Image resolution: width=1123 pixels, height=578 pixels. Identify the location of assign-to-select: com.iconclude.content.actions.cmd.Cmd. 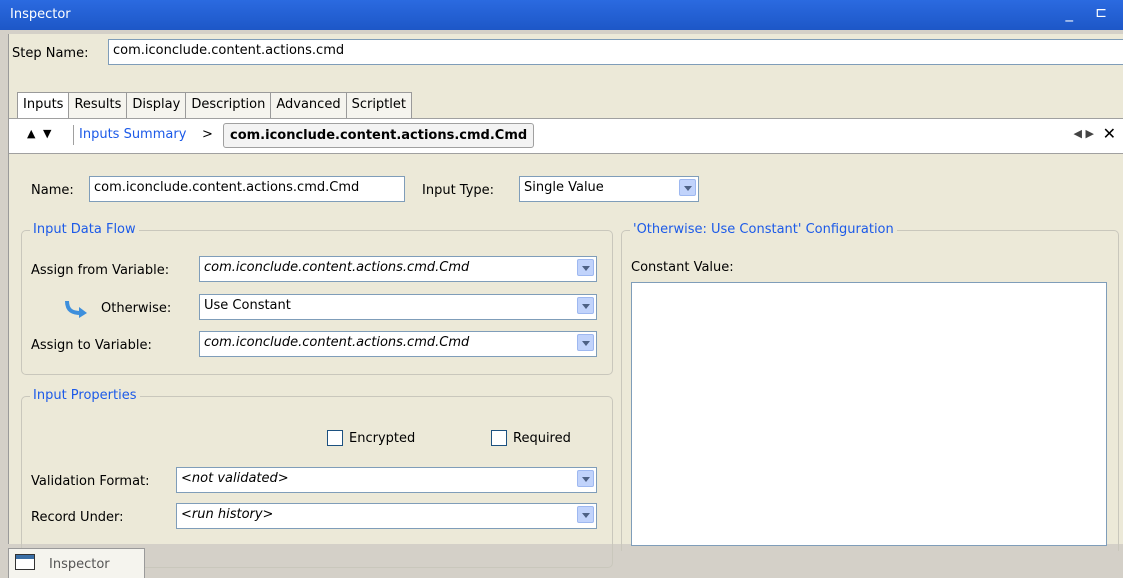
(398, 344).